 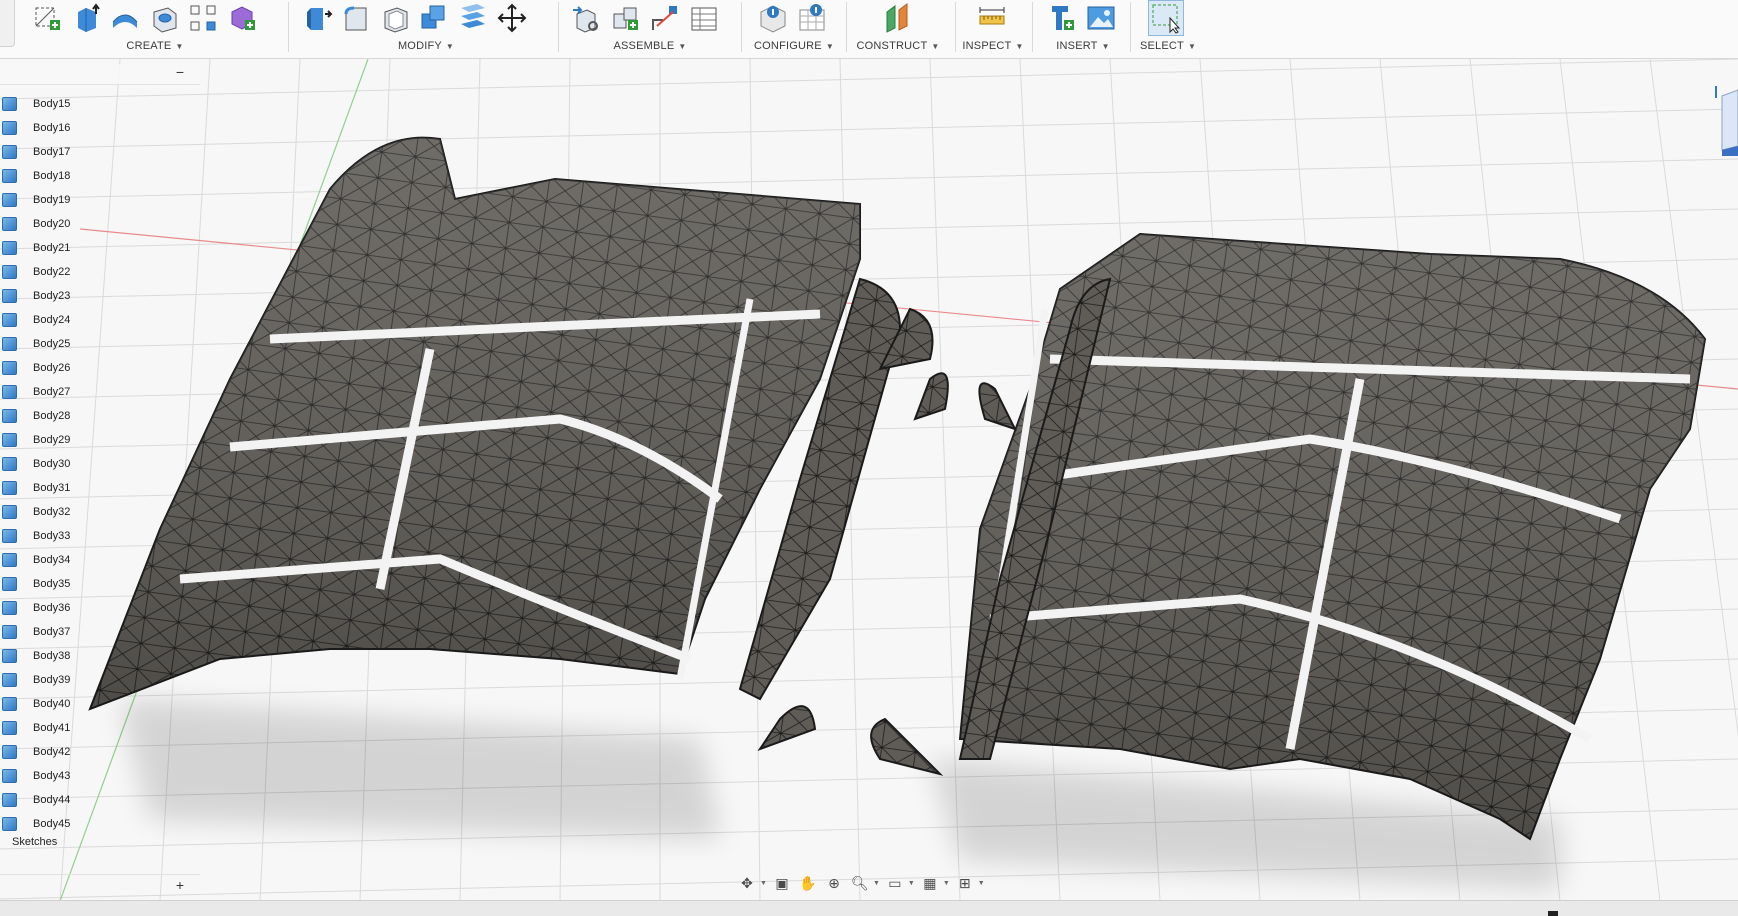 What do you see at coordinates (7, 23) in the screenshot?
I see `workspace-tab-edge` at bounding box center [7, 23].